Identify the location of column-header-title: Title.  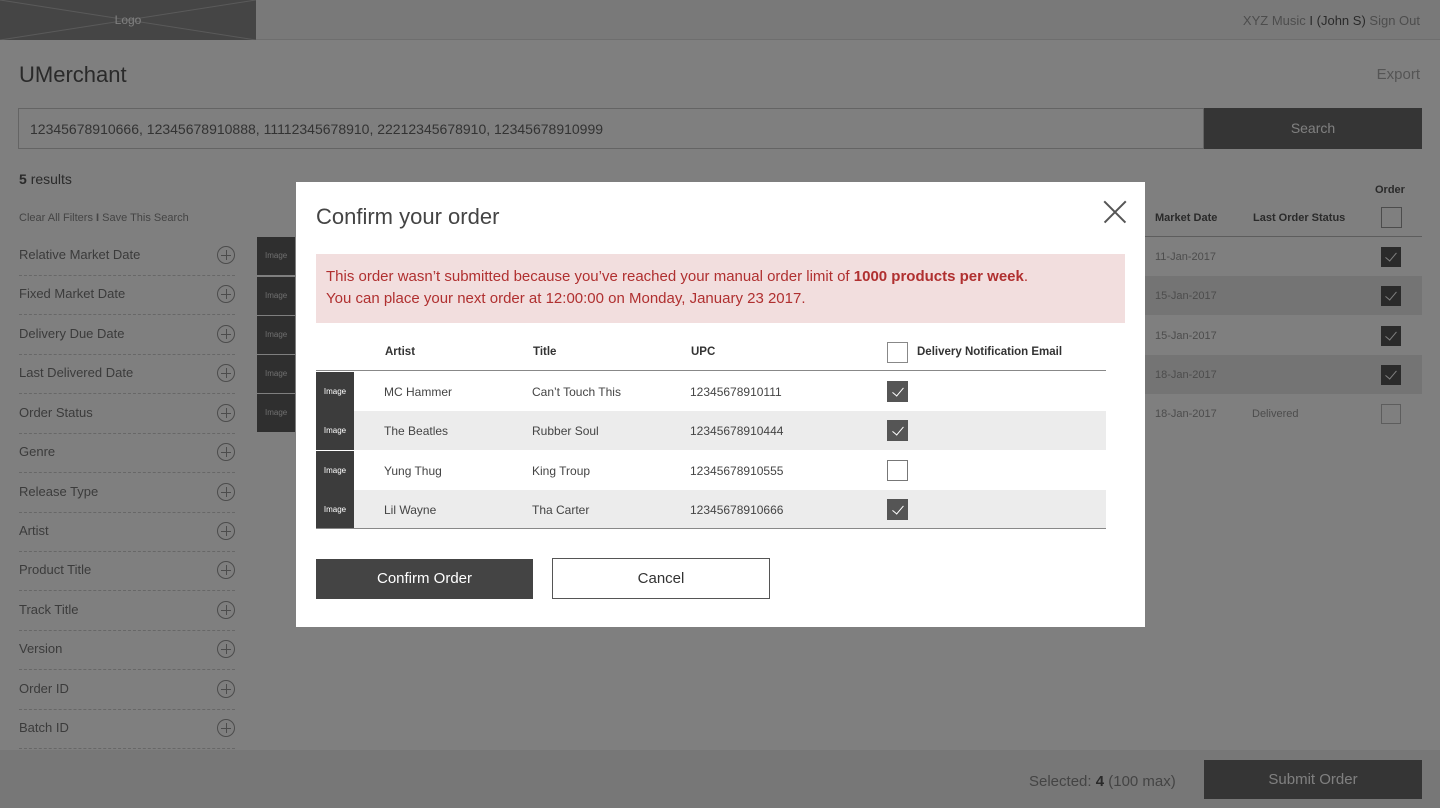
(545, 352).